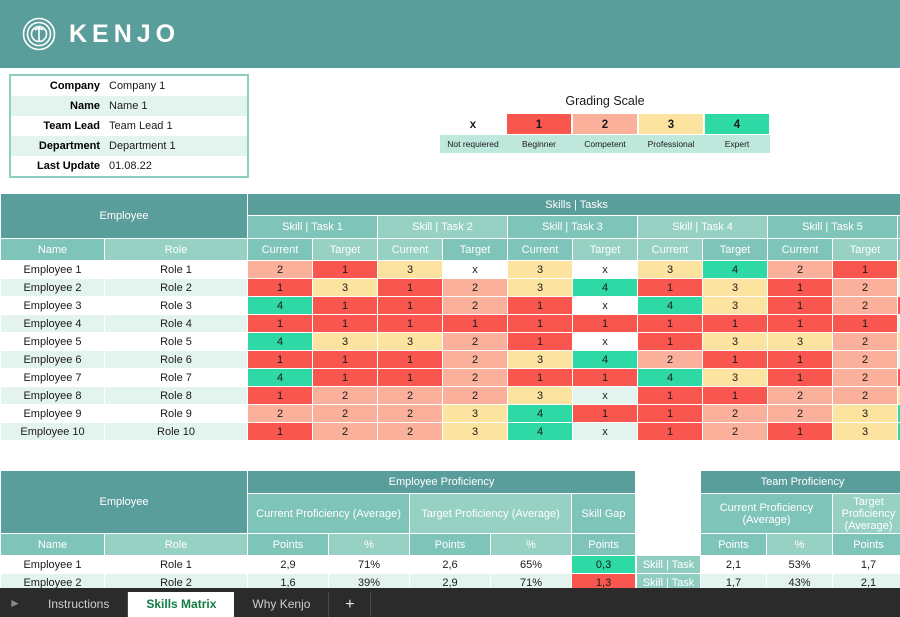 This screenshot has height=617, width=900. What do you see at coordinates (735, 269) in the screenshot?
I see `skill-target-4: 4` at bounding box center [735, 269].